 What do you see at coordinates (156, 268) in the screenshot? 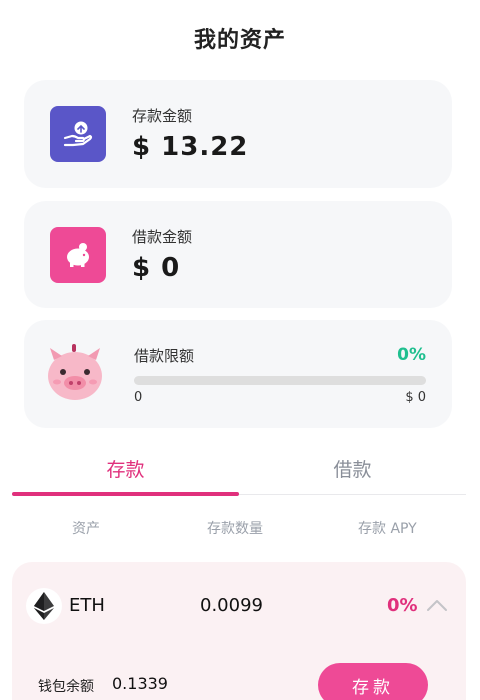
I see `borrow-amount-value: $ 0` at bounding box center [156, 268].